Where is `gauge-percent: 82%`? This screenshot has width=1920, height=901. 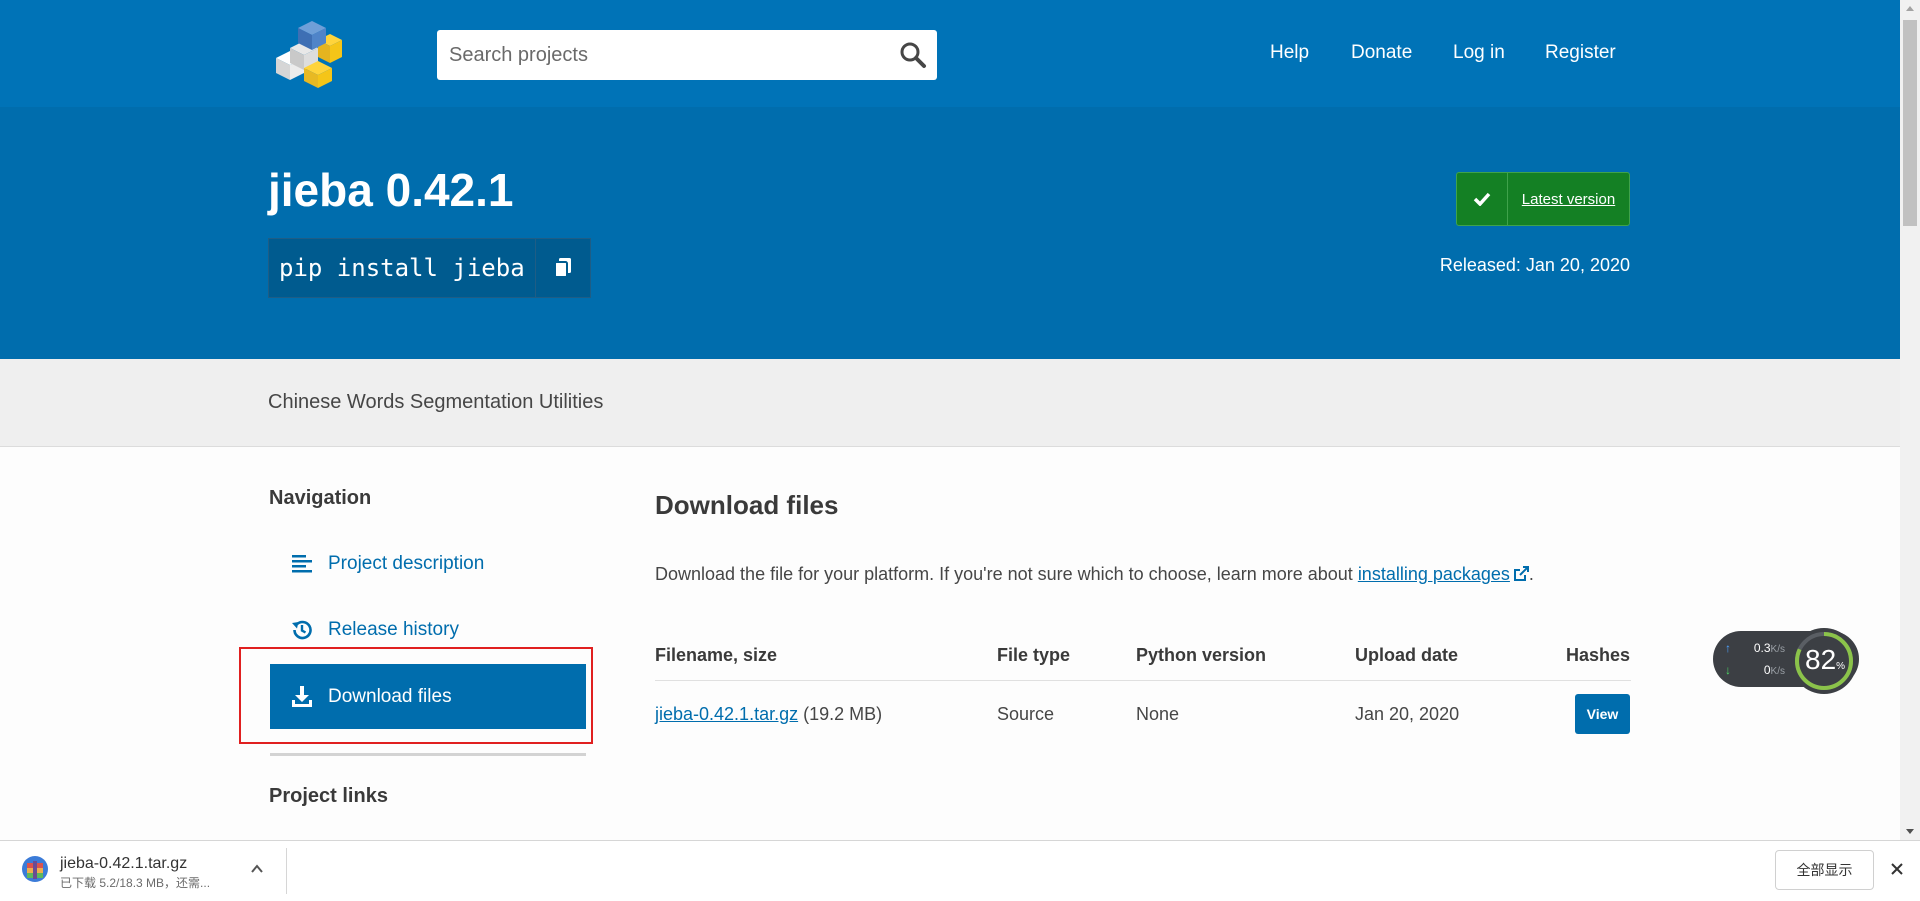 gauge-percent: 82% is located at coordinates (1825, 660).